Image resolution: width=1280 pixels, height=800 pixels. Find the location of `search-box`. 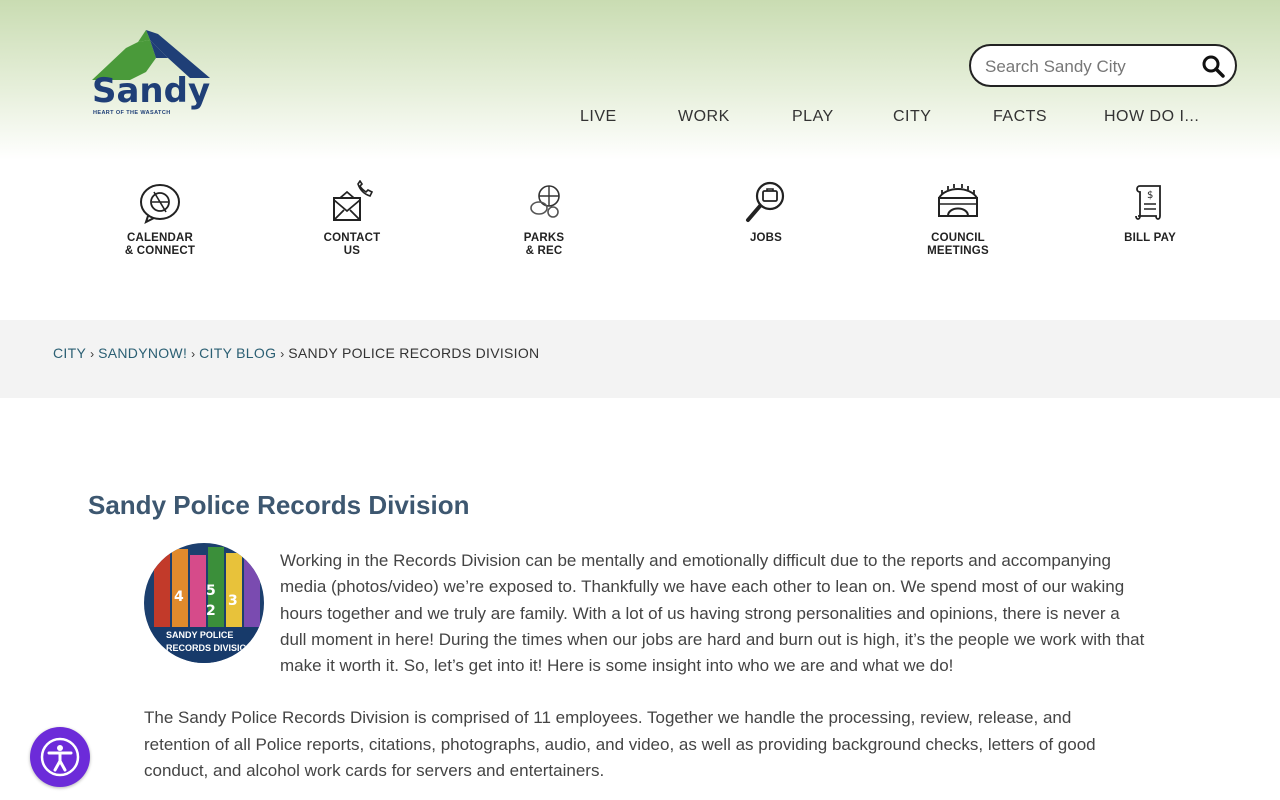

search-box is located at coordinates (1103, 65).